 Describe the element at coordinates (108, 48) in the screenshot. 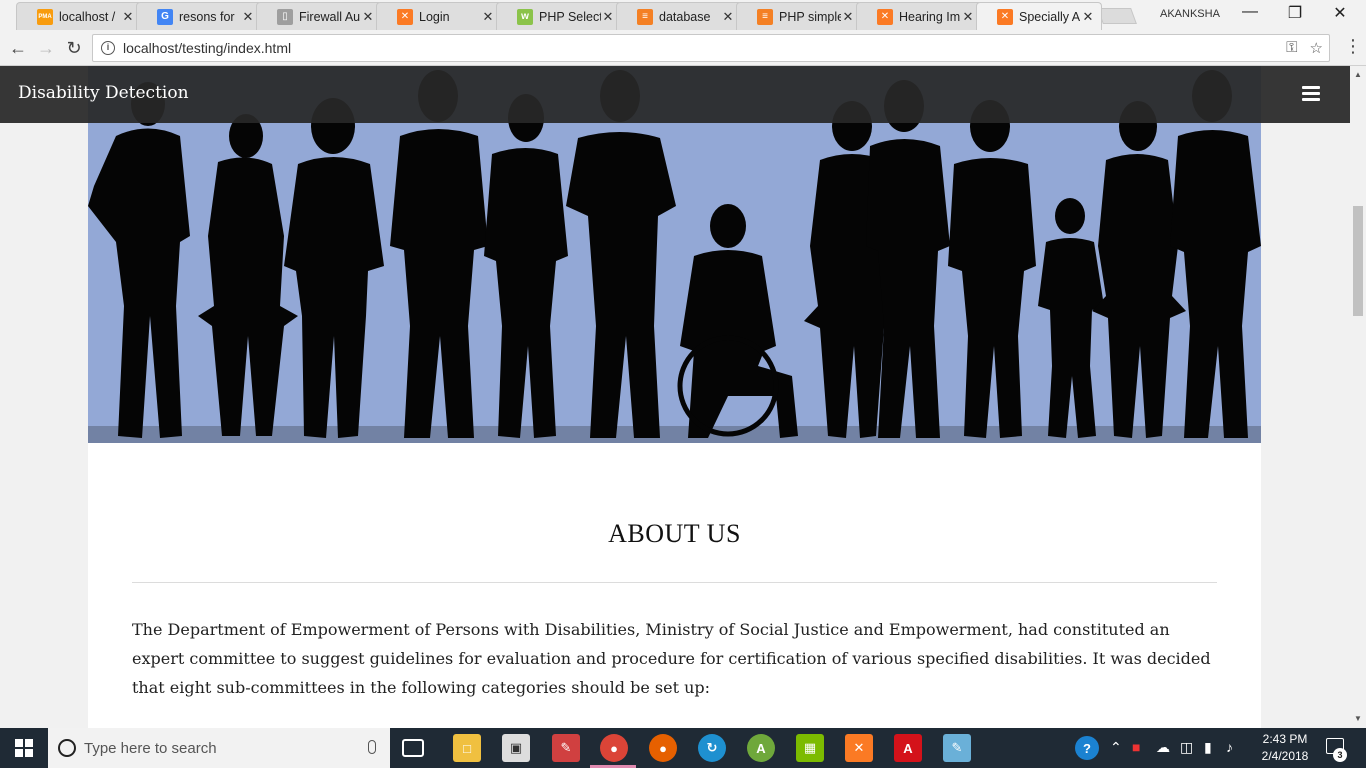

I see `info-icon: i` at that location.